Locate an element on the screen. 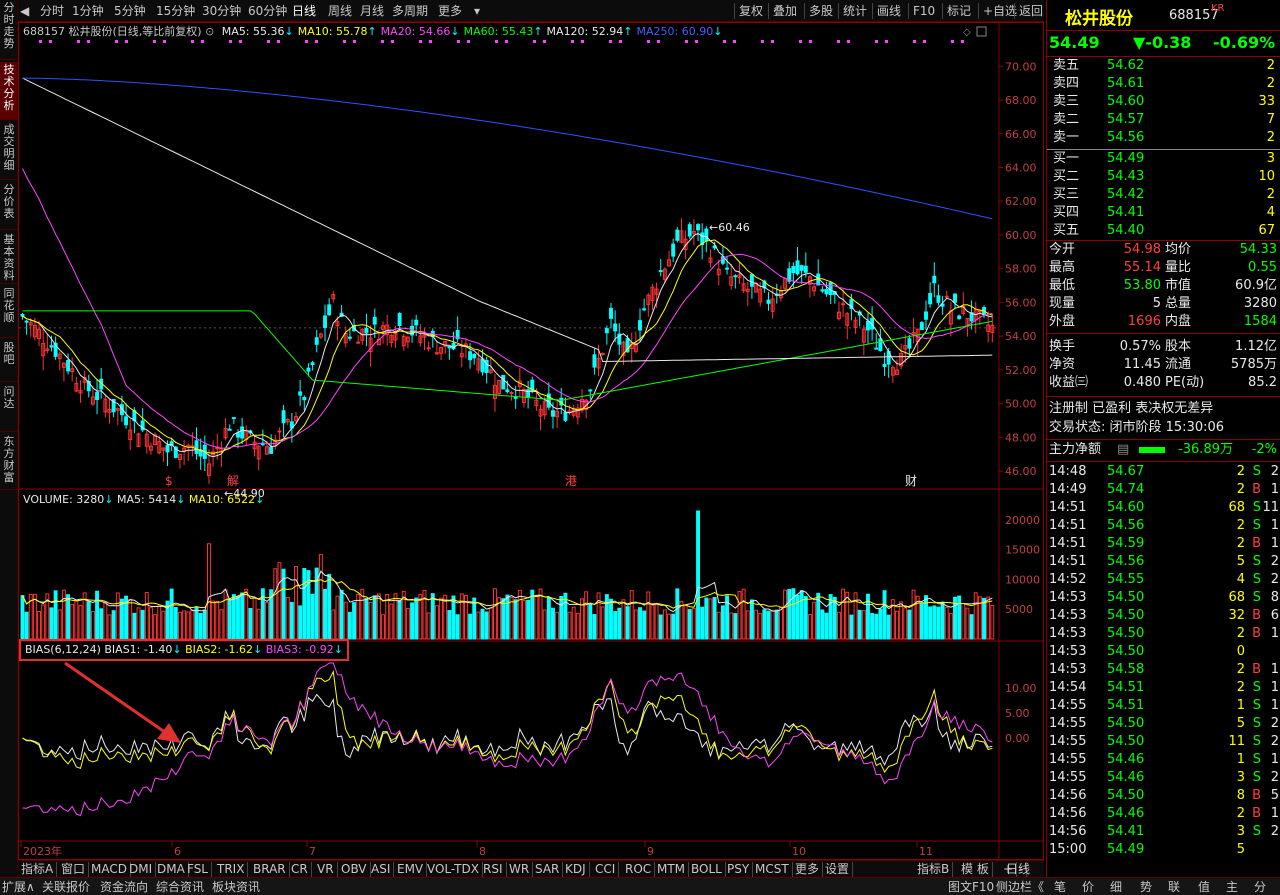 The height and width of the screenshot is (895, 1280). indicator-tab-9: VR is located at coordinates (326, 869).